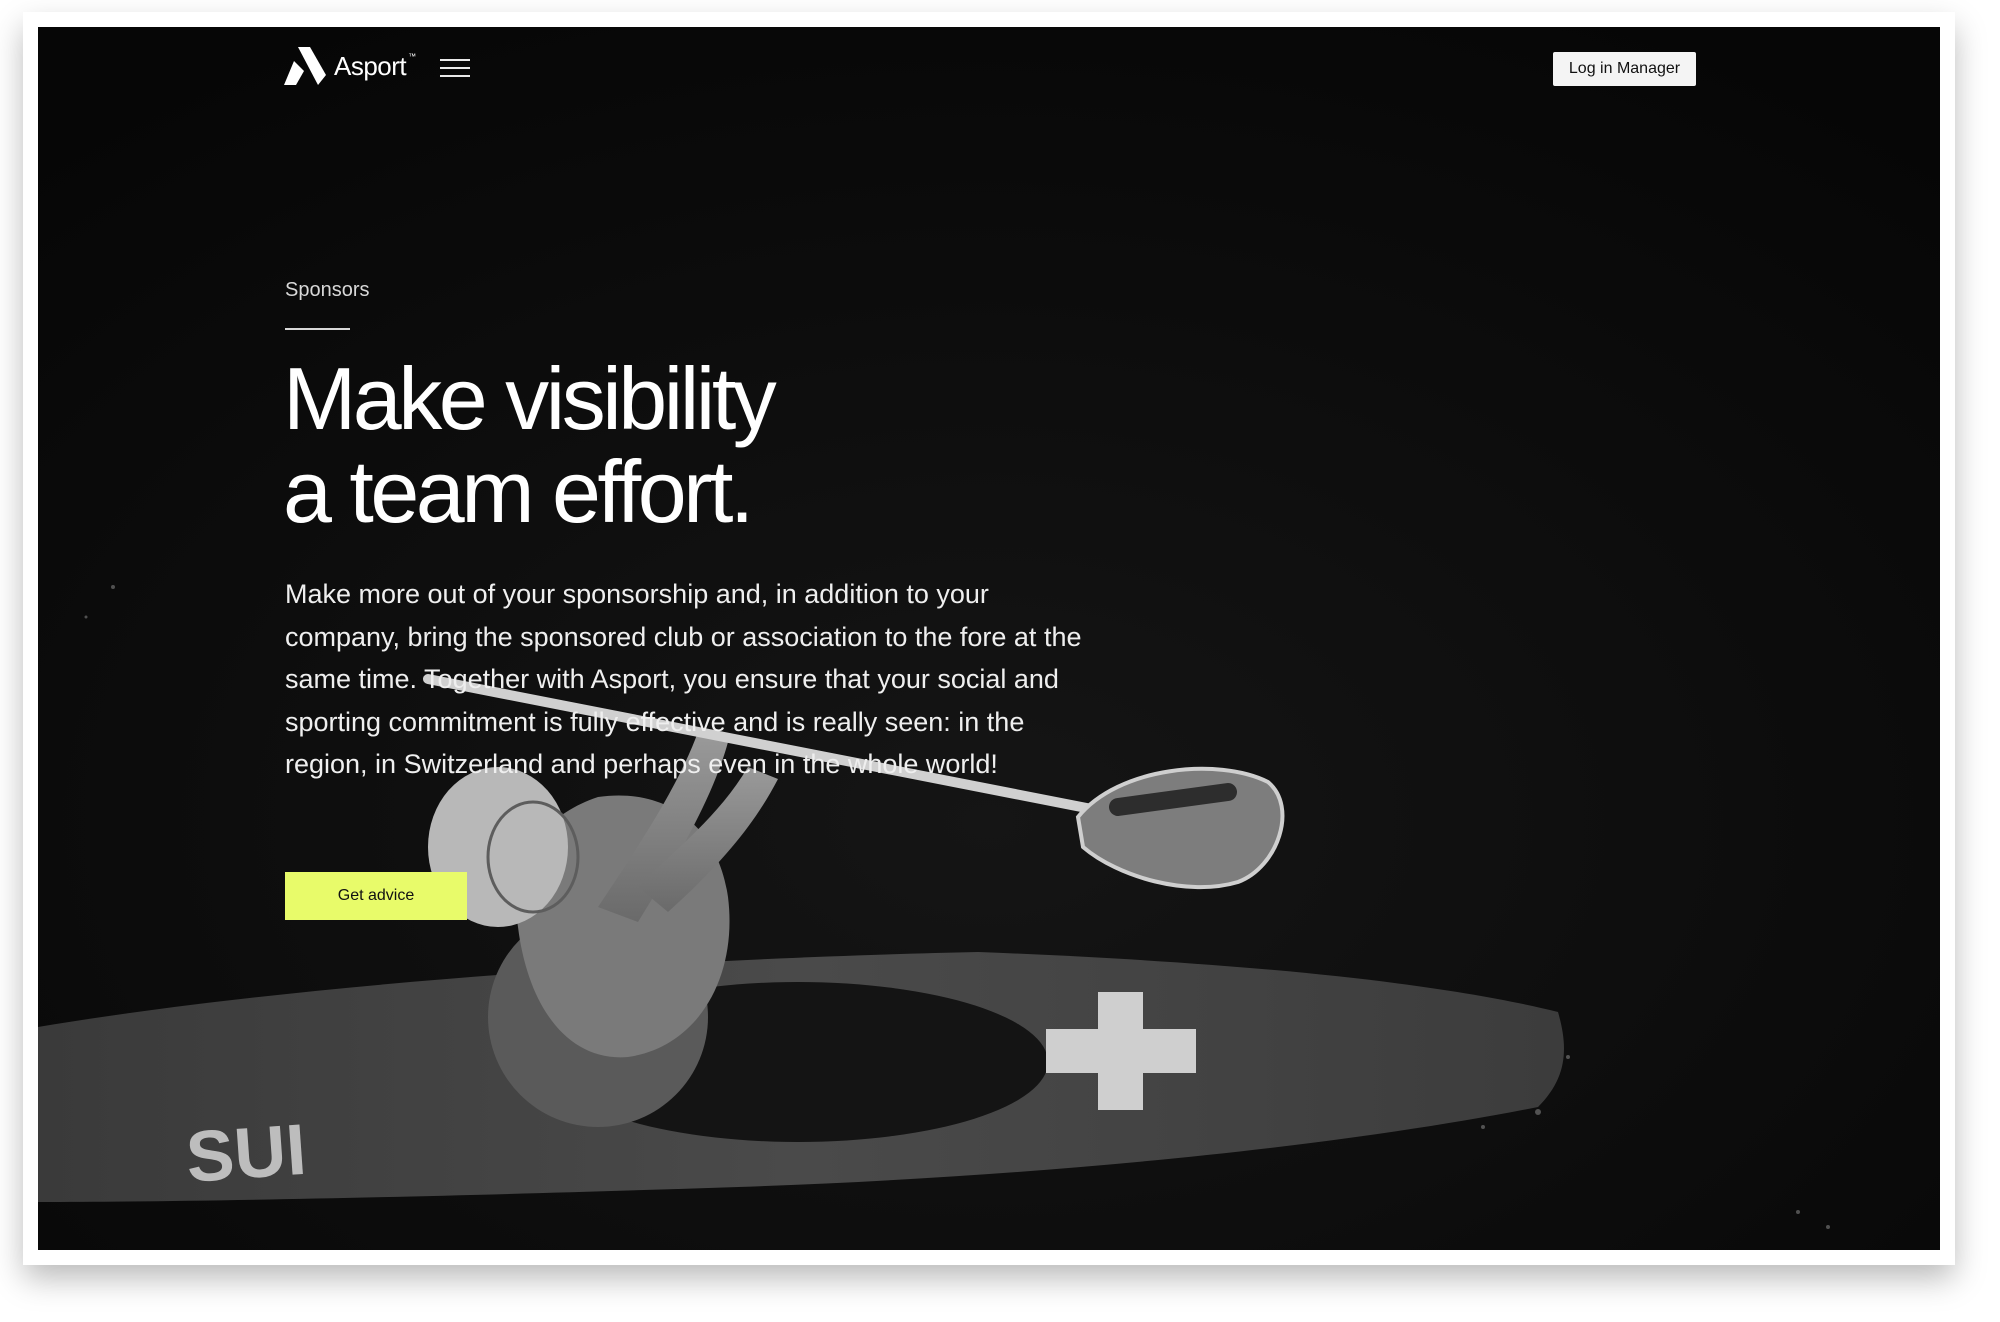  What do you see at coordinates (989, 72) in the screenshot?
I see `site-header: Asport ™ Log in Manager` at bounding box center [989, 72].